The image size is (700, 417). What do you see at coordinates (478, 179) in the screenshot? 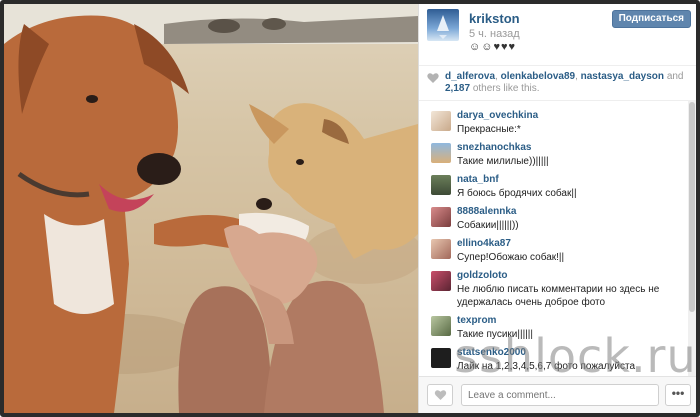
I see `comment-username: nata_bnf` at bounding box center [478, 179].